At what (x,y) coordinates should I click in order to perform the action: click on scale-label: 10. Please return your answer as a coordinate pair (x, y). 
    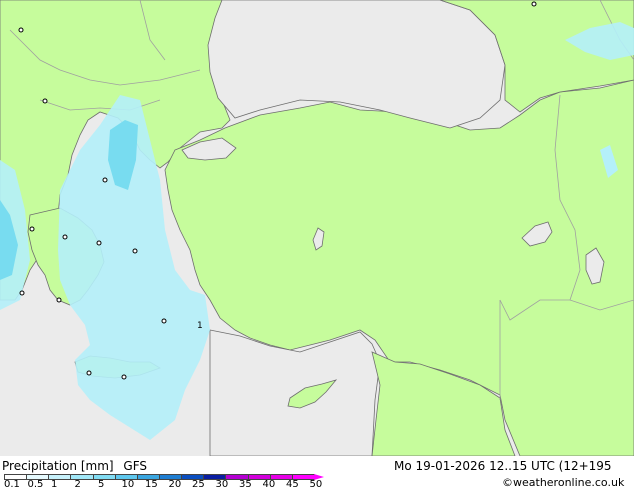
    Looking at the image, I should click on (128, 484).